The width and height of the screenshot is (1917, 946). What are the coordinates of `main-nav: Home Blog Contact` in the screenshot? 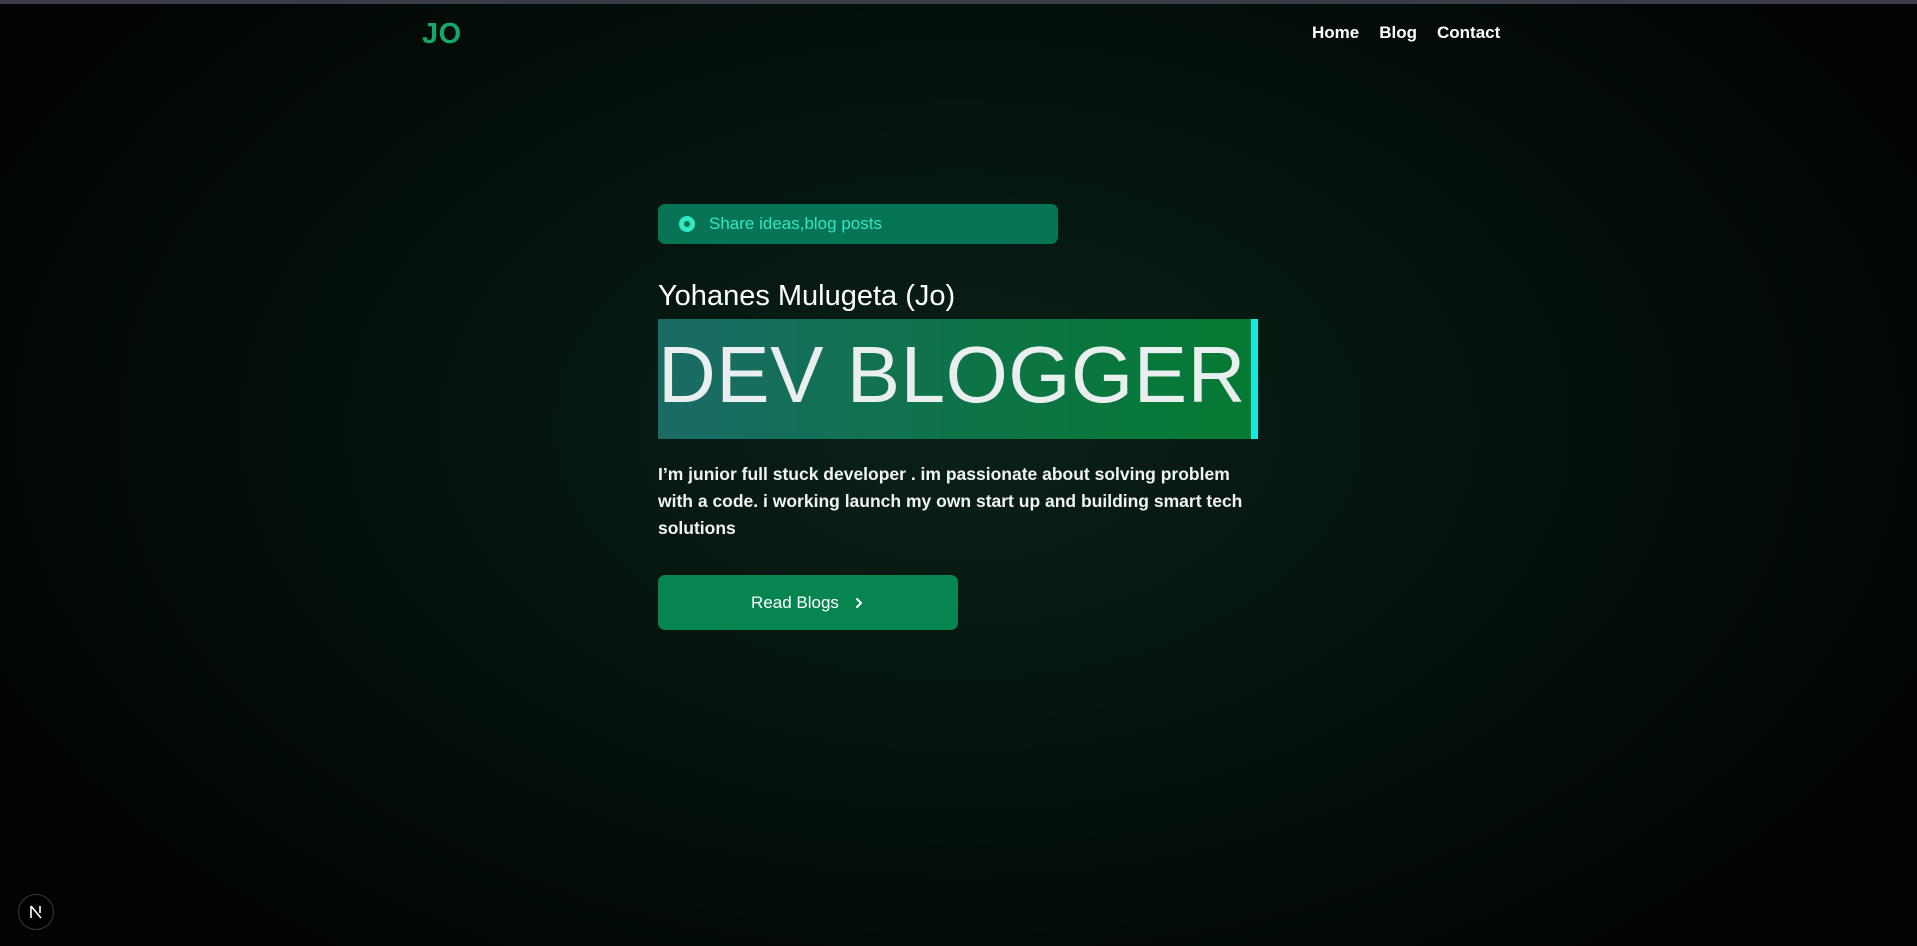 It's located at (1406, 33).